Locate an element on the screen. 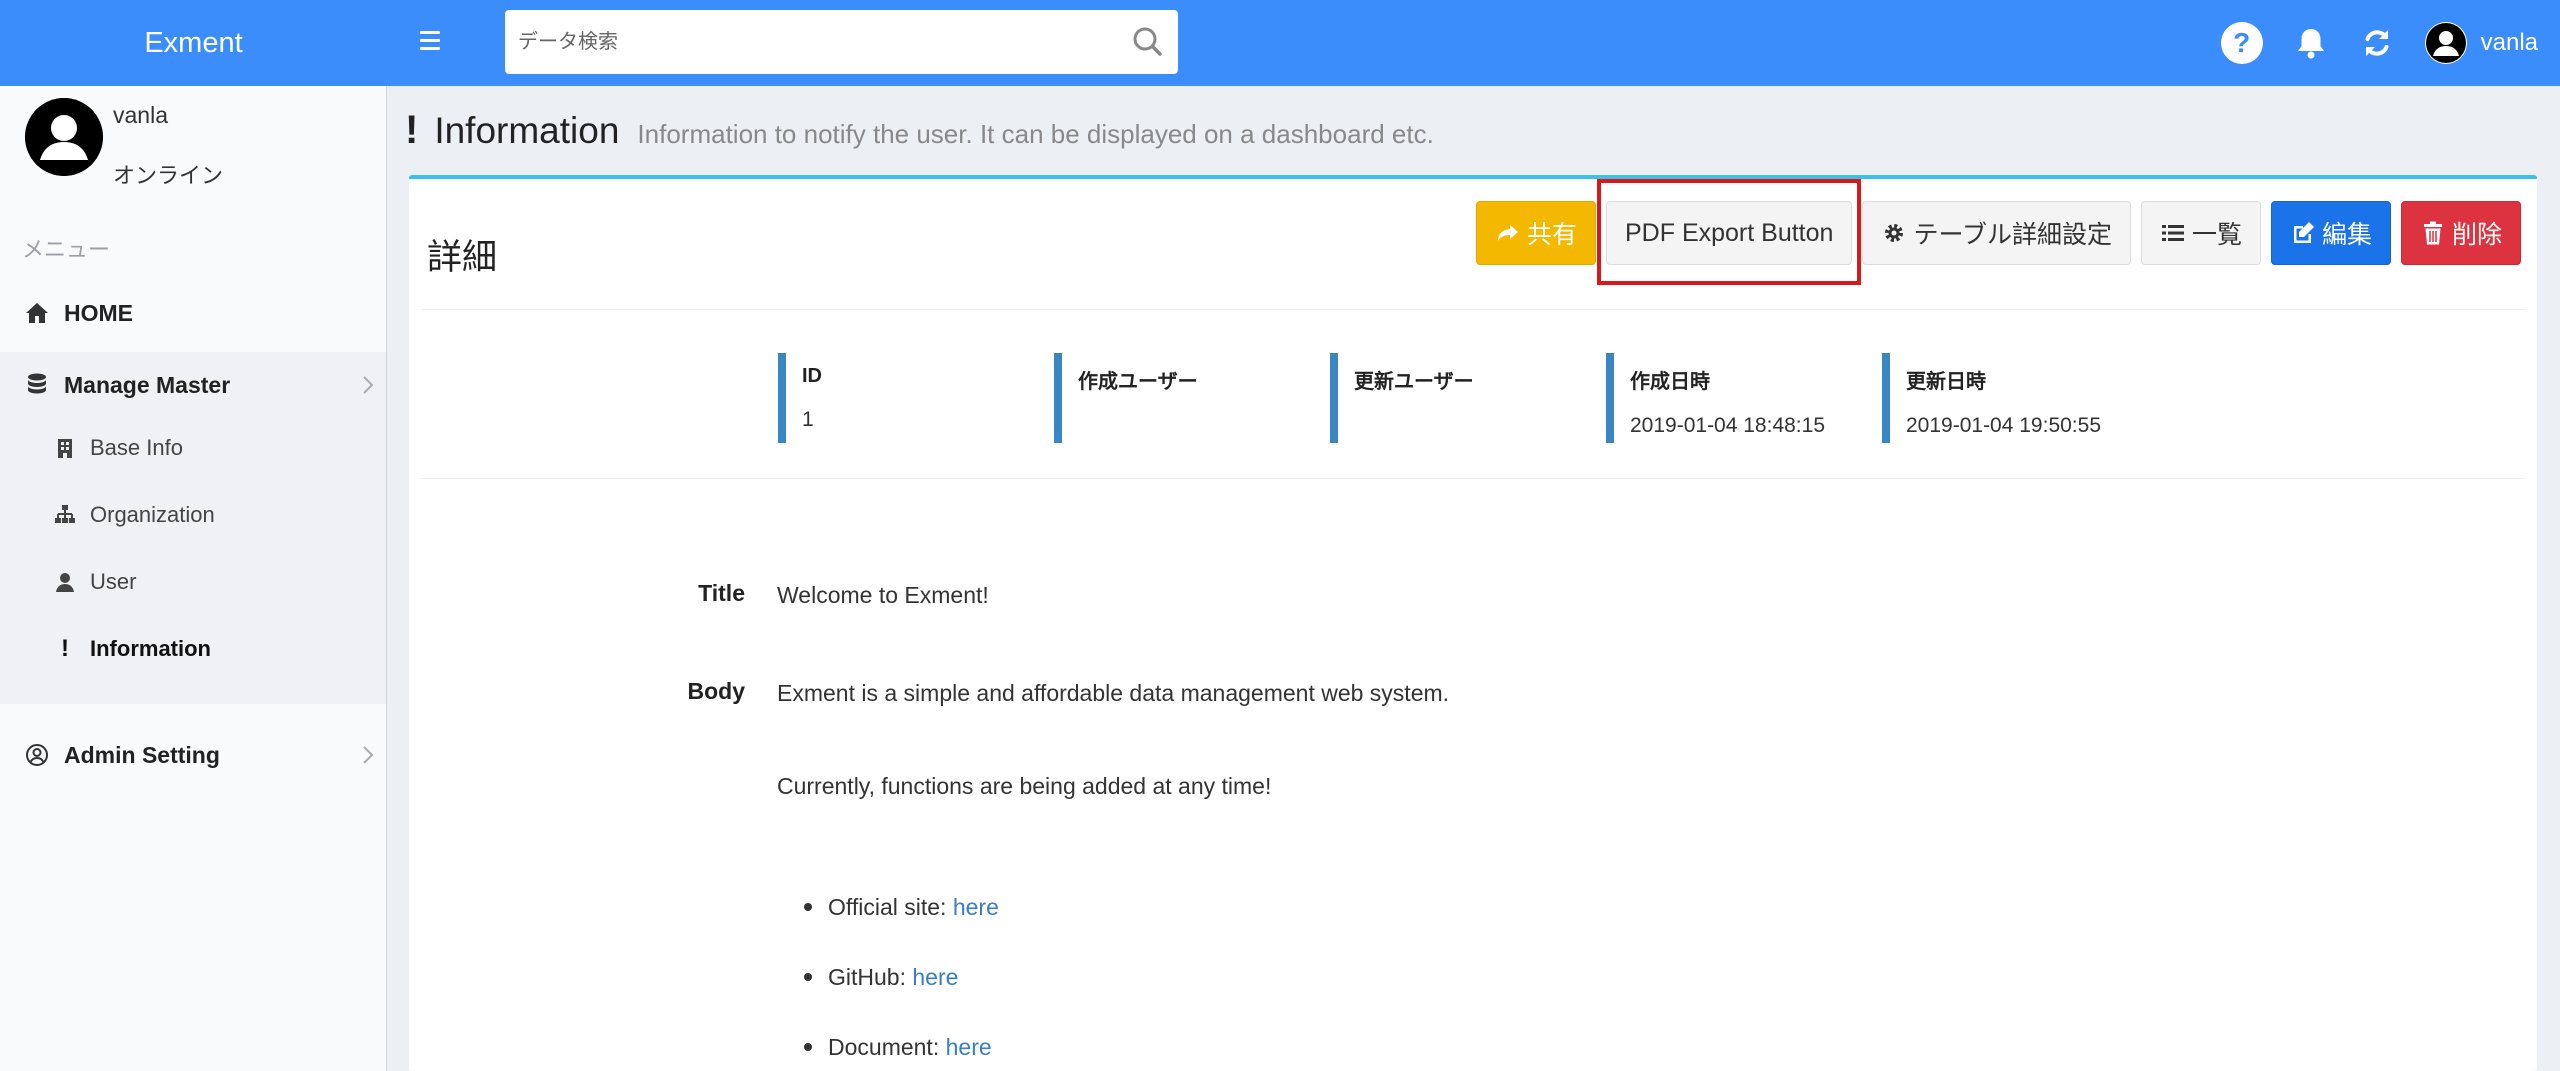 The image size is (2560, 1071). field-label-body: Body is located at coordinates (716, 691).